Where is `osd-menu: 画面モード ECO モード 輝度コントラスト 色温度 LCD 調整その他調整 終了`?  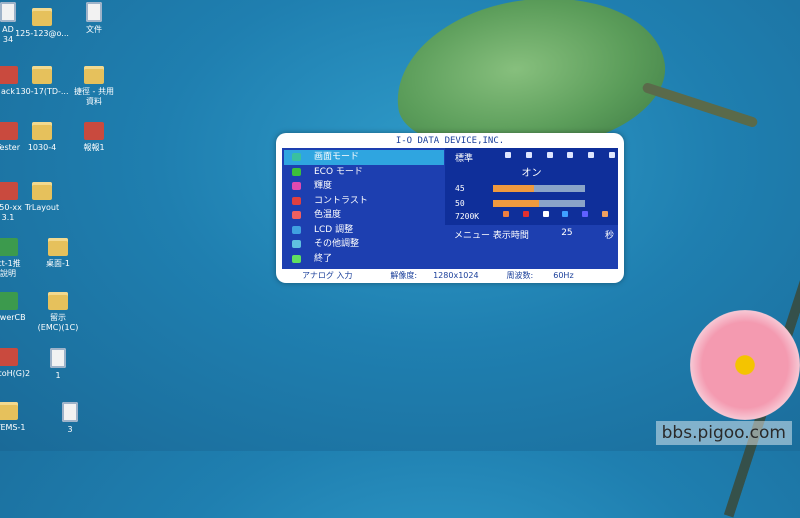
osd-menu: 画面モード ECO モード 輝度コントラスト 色温度 LCD 調整その他調整 終了 is located at coordinates (364, 208).